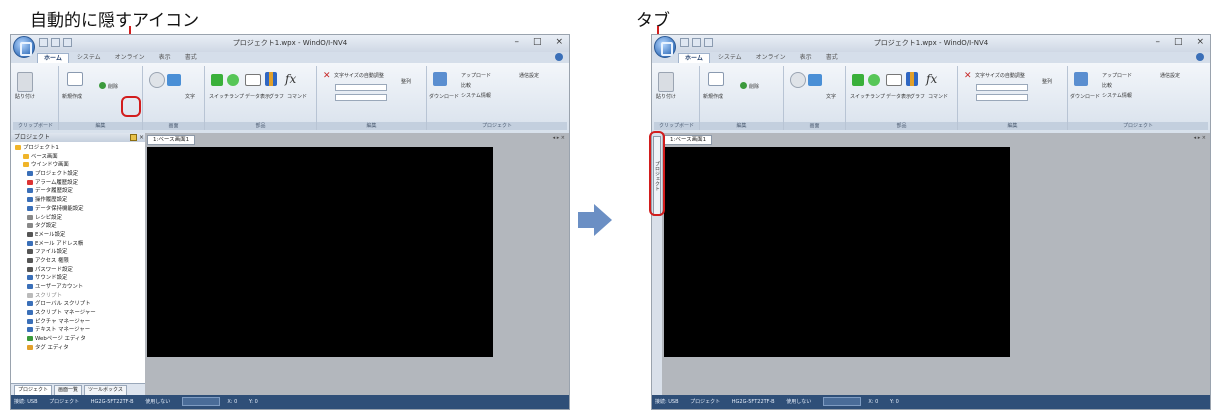  What do you see at coordinates (667, 402) in the screenshot?
I see `status-connection: 接続: USB` at bounding box center [667, 402].